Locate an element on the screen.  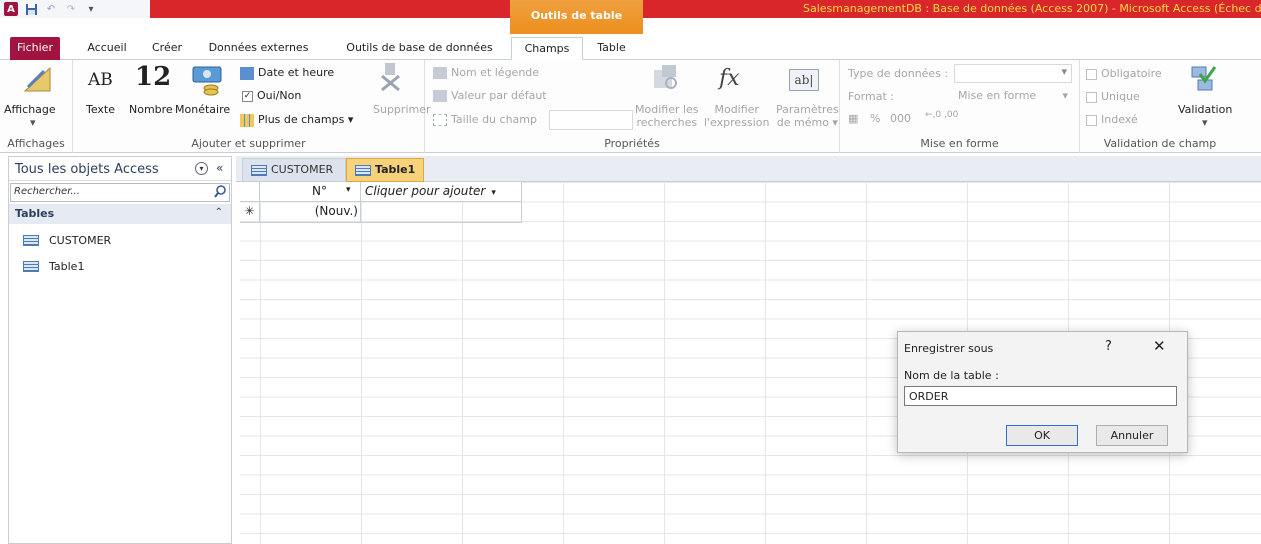
parametres-memo-line1: Paramètres is located at coordinates (807, 109).